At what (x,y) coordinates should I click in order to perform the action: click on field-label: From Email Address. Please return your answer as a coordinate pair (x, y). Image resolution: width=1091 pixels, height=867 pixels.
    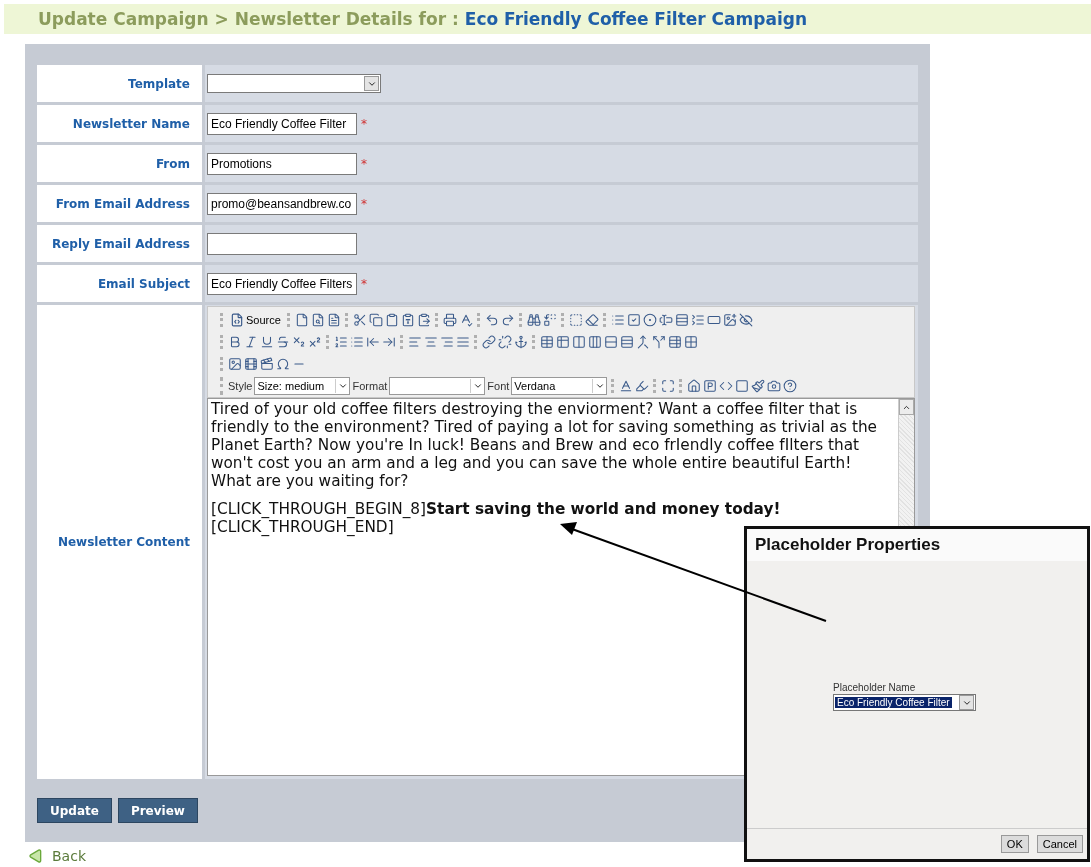
    Looking at the image, I should click on (122, 203).